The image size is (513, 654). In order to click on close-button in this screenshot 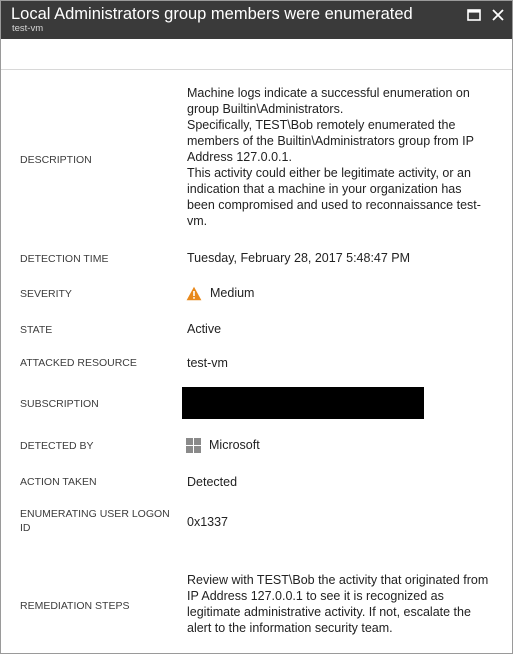, I will do `click(498, 15)`.